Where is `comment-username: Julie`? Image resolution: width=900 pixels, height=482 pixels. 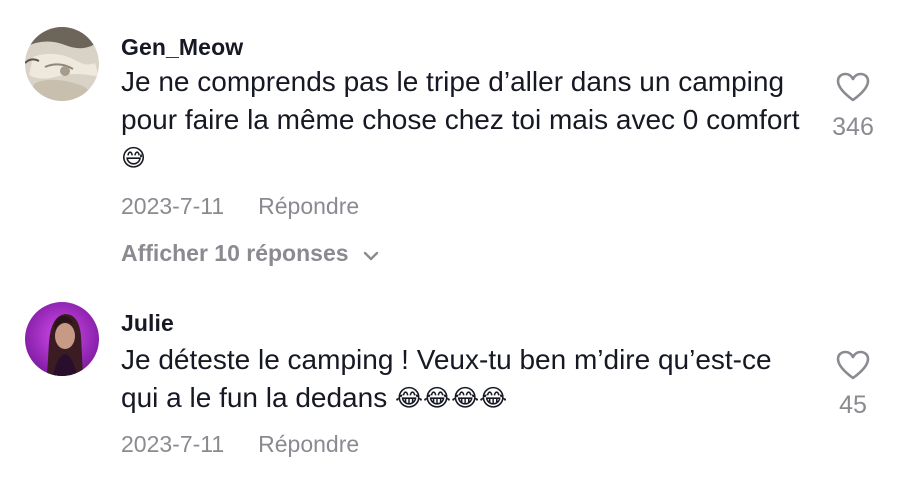
comment-username: Julie is located at coordinates (147, 323).